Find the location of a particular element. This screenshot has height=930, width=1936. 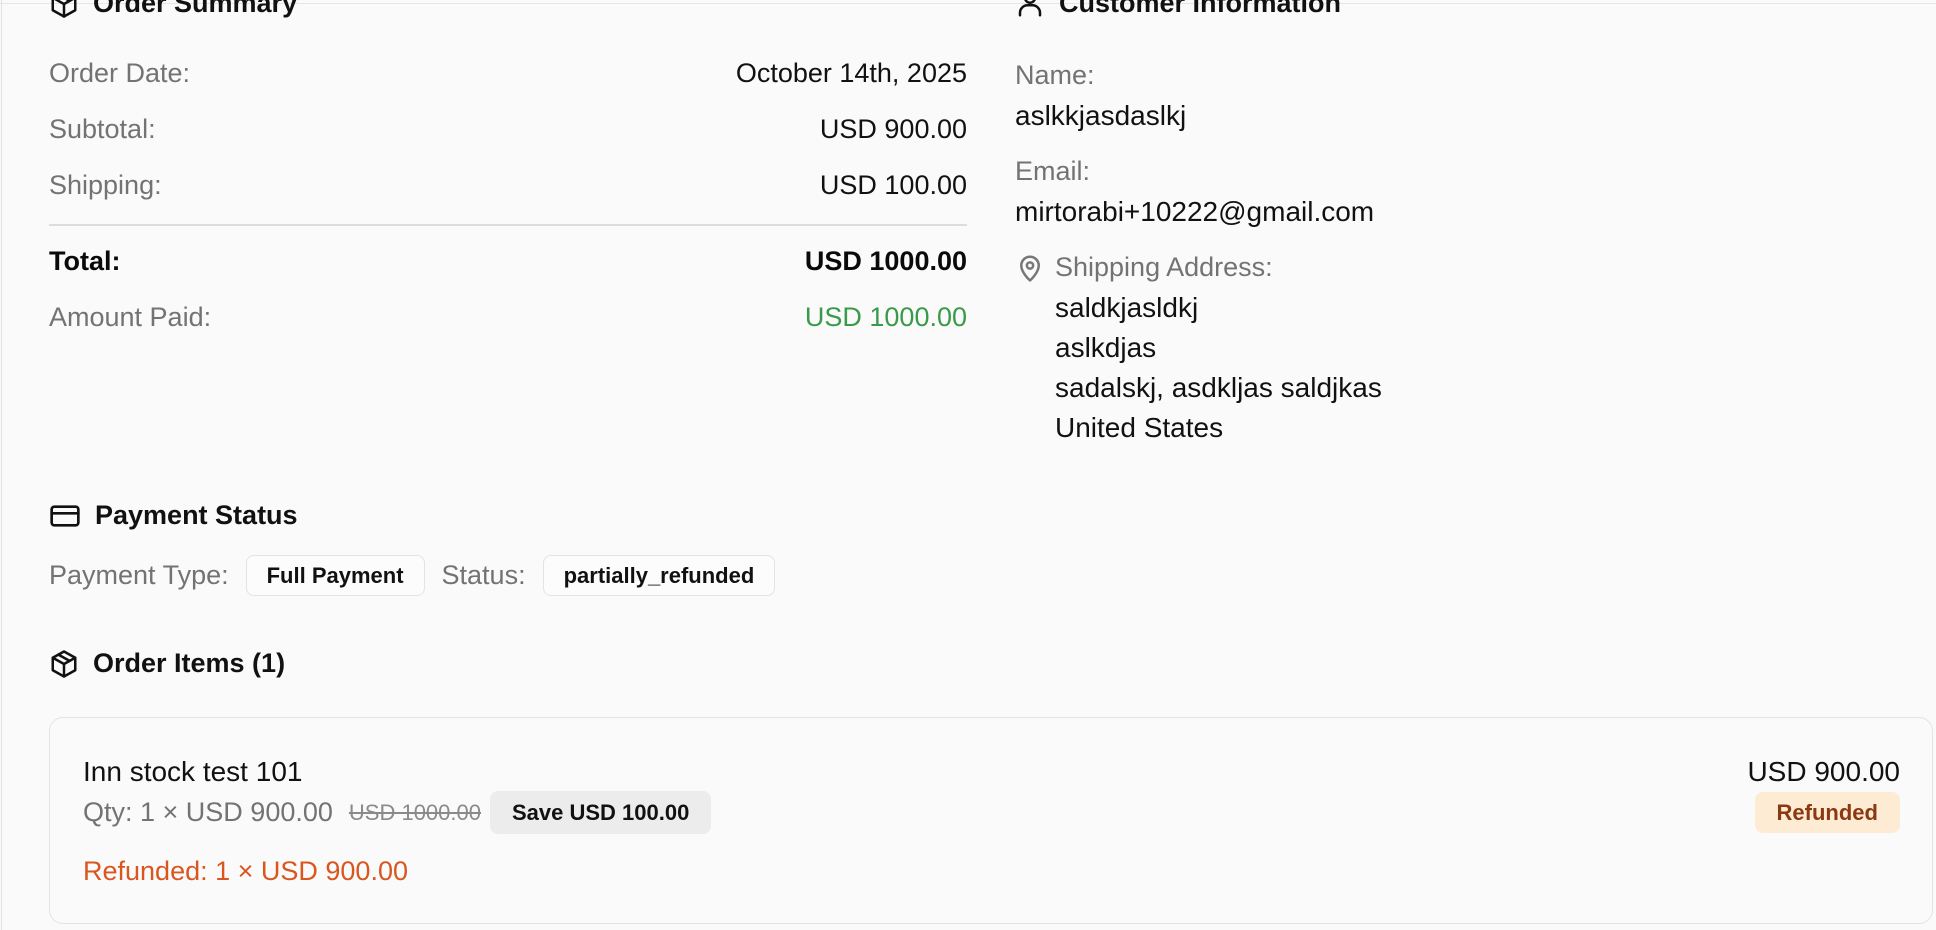

user-icon is located at coordinates (1030, 8).